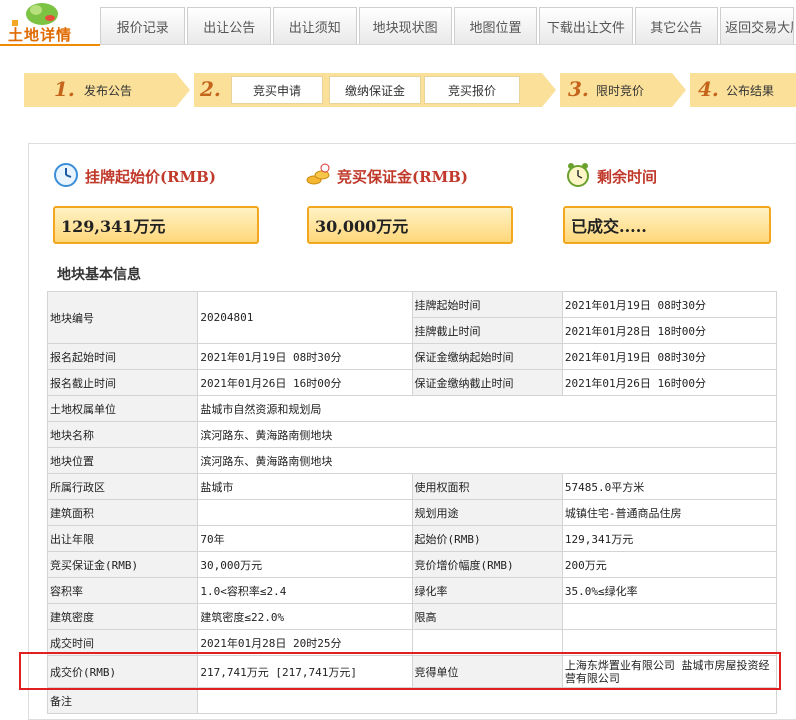 This screenshot has height=720, width=796. Describe the element at coordinates (669, 590) in the screenshot. I see `green-ratio-value: 35.0%≤绿化率` at that location.